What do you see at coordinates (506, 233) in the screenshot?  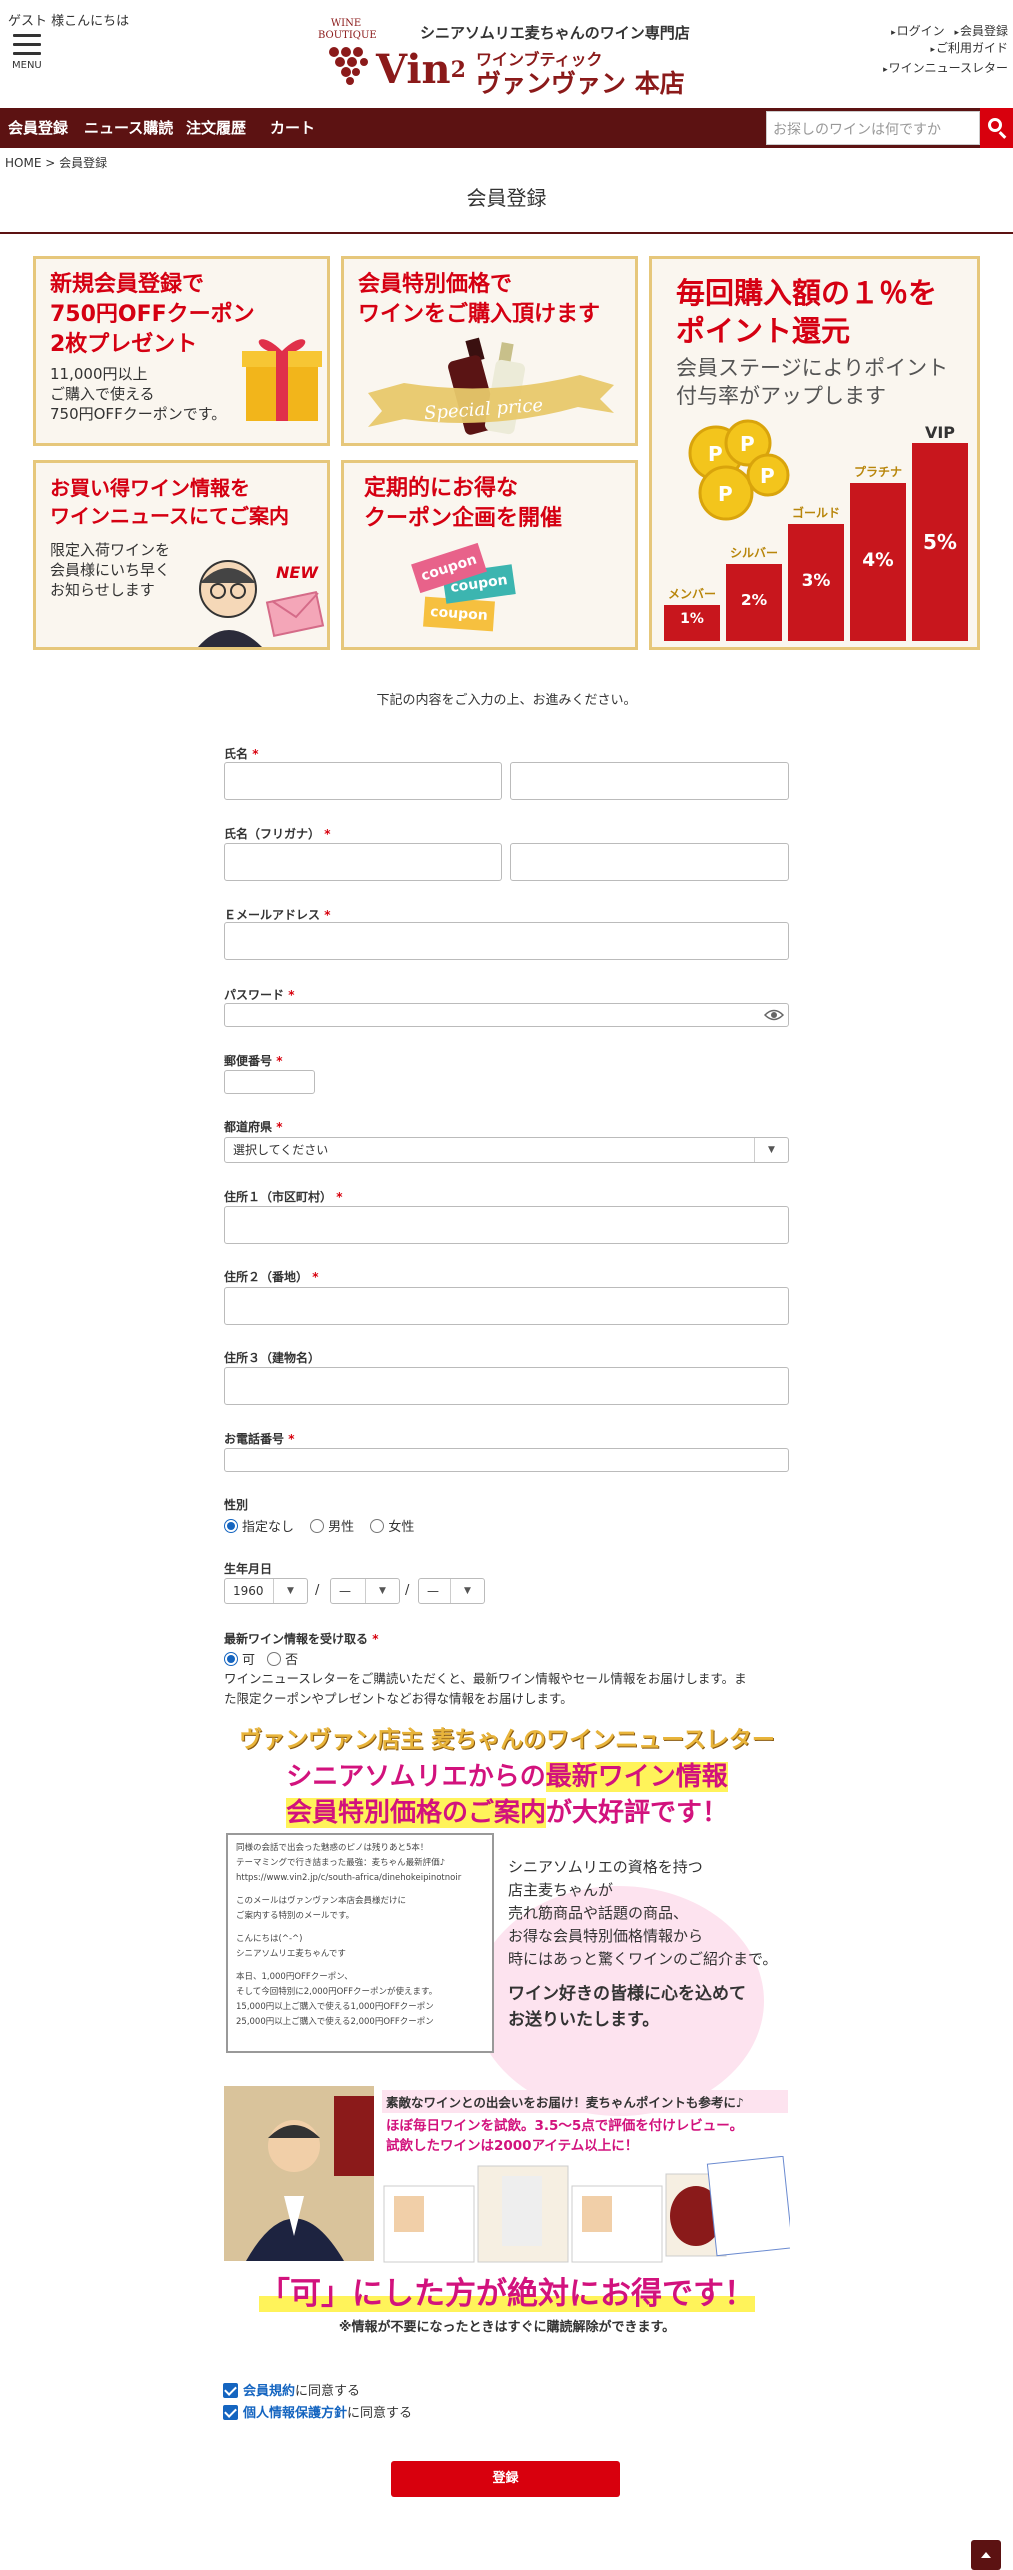 I see `title-divider` at bounding box center [506, 233].